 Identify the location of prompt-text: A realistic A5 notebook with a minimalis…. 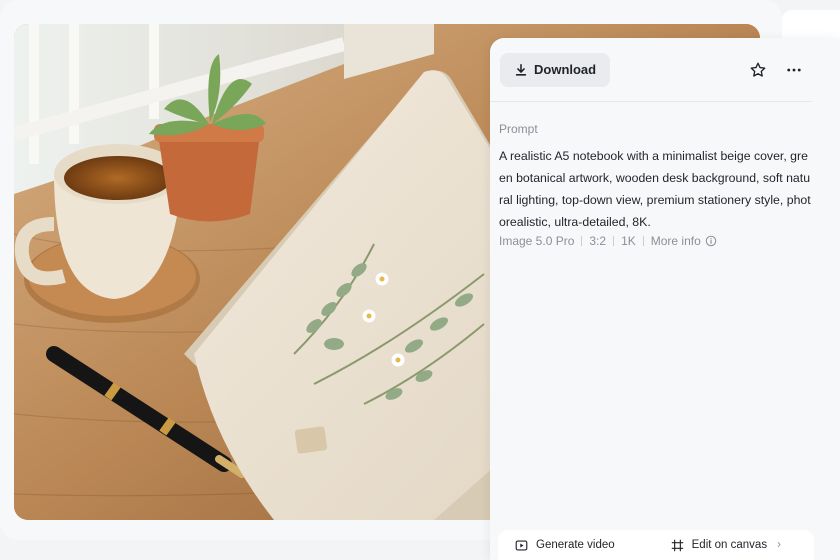
(655, 189).